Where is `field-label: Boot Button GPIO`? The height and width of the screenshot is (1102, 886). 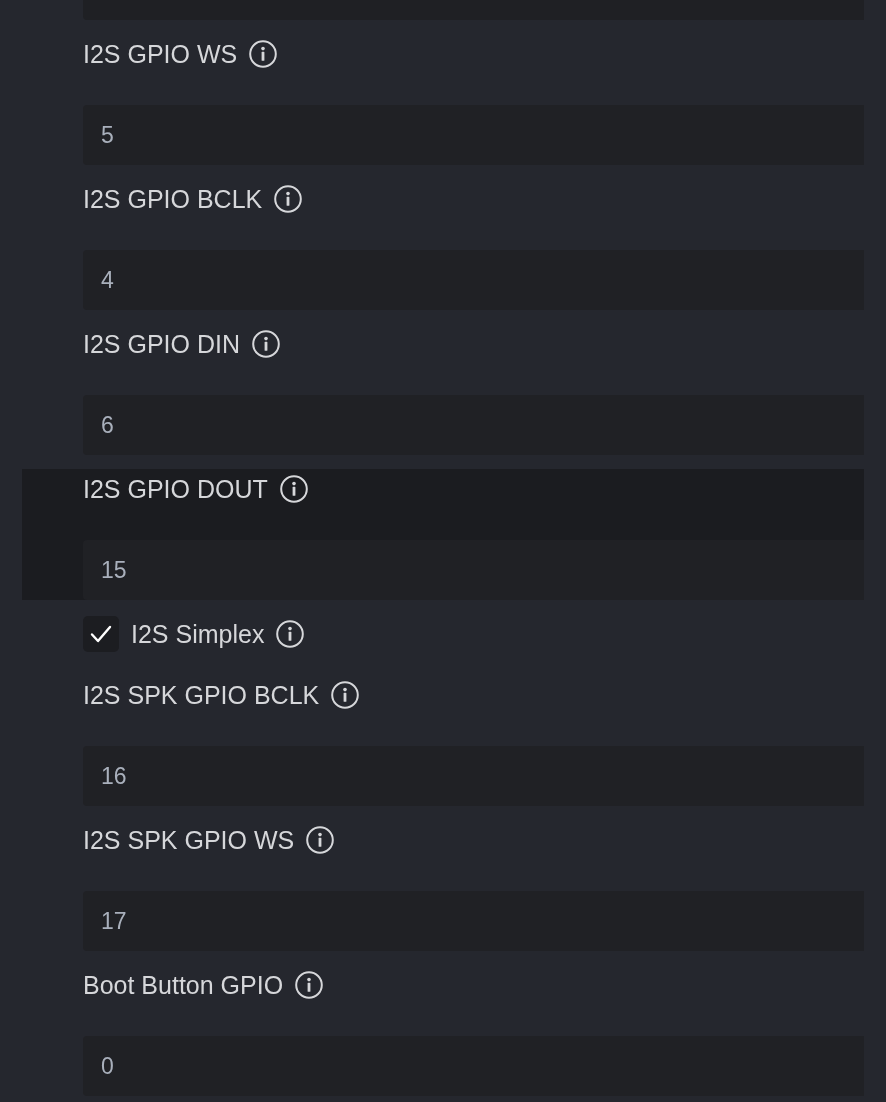 field-label: Boot Button GPIO is located at coordinates (183, 985).